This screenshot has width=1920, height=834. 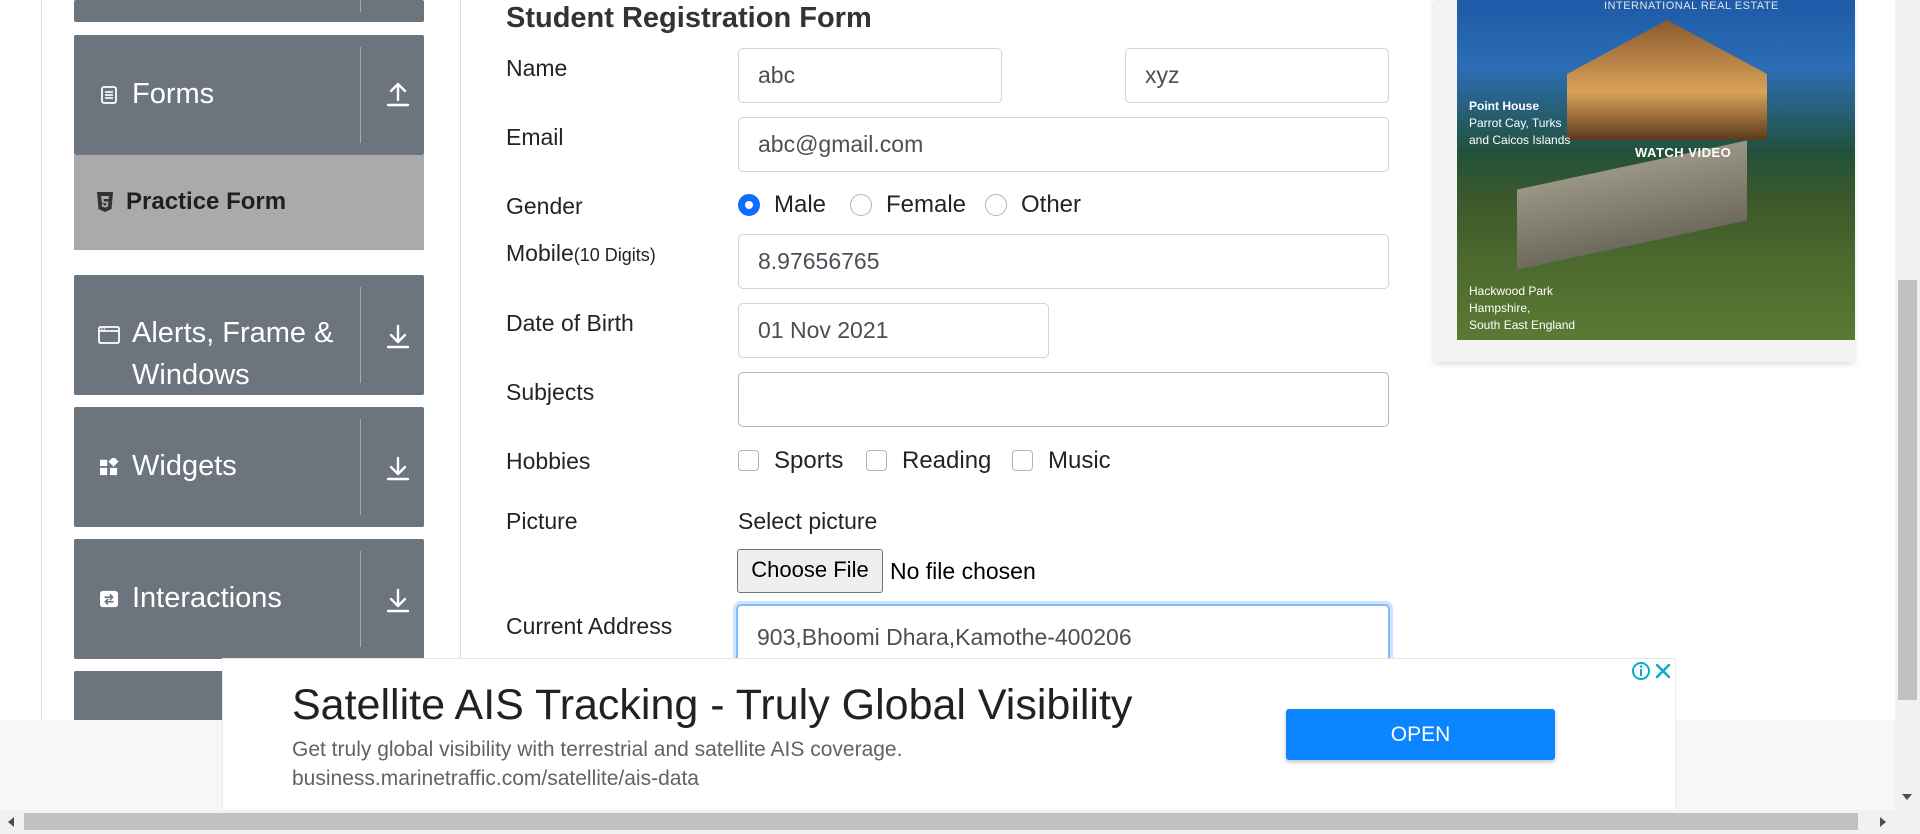 I want to click on select-picture-label: Select picture, so click(x=808, y=521).